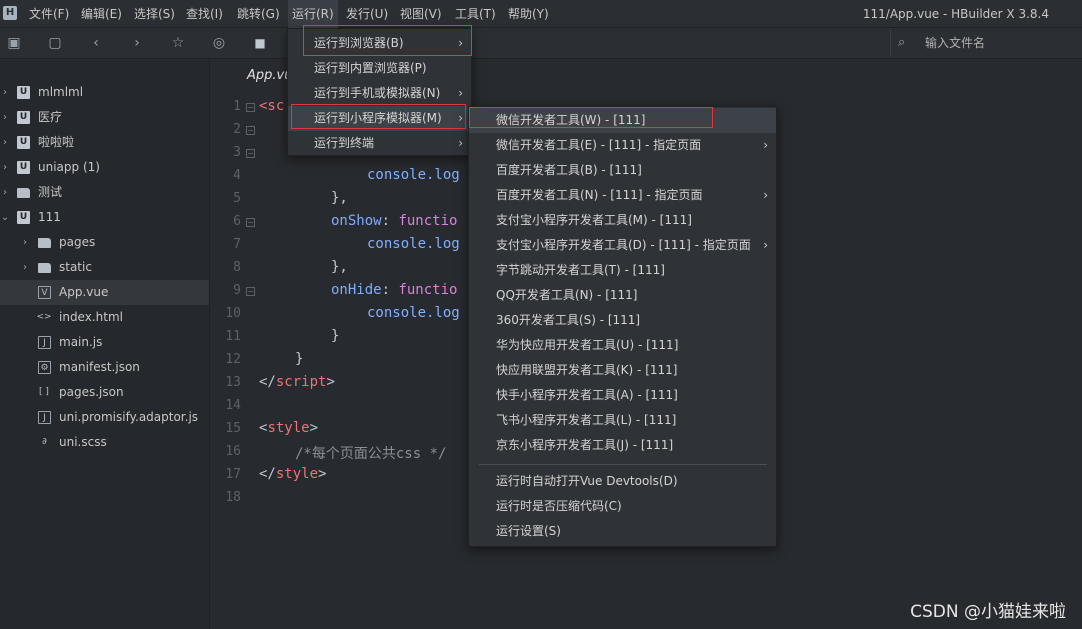  Describe the element at coordinates (599, 195) in the screenshot. I see `menu-item-label: 百度开发者工具(N) - [111] - 指定页面` at that location.